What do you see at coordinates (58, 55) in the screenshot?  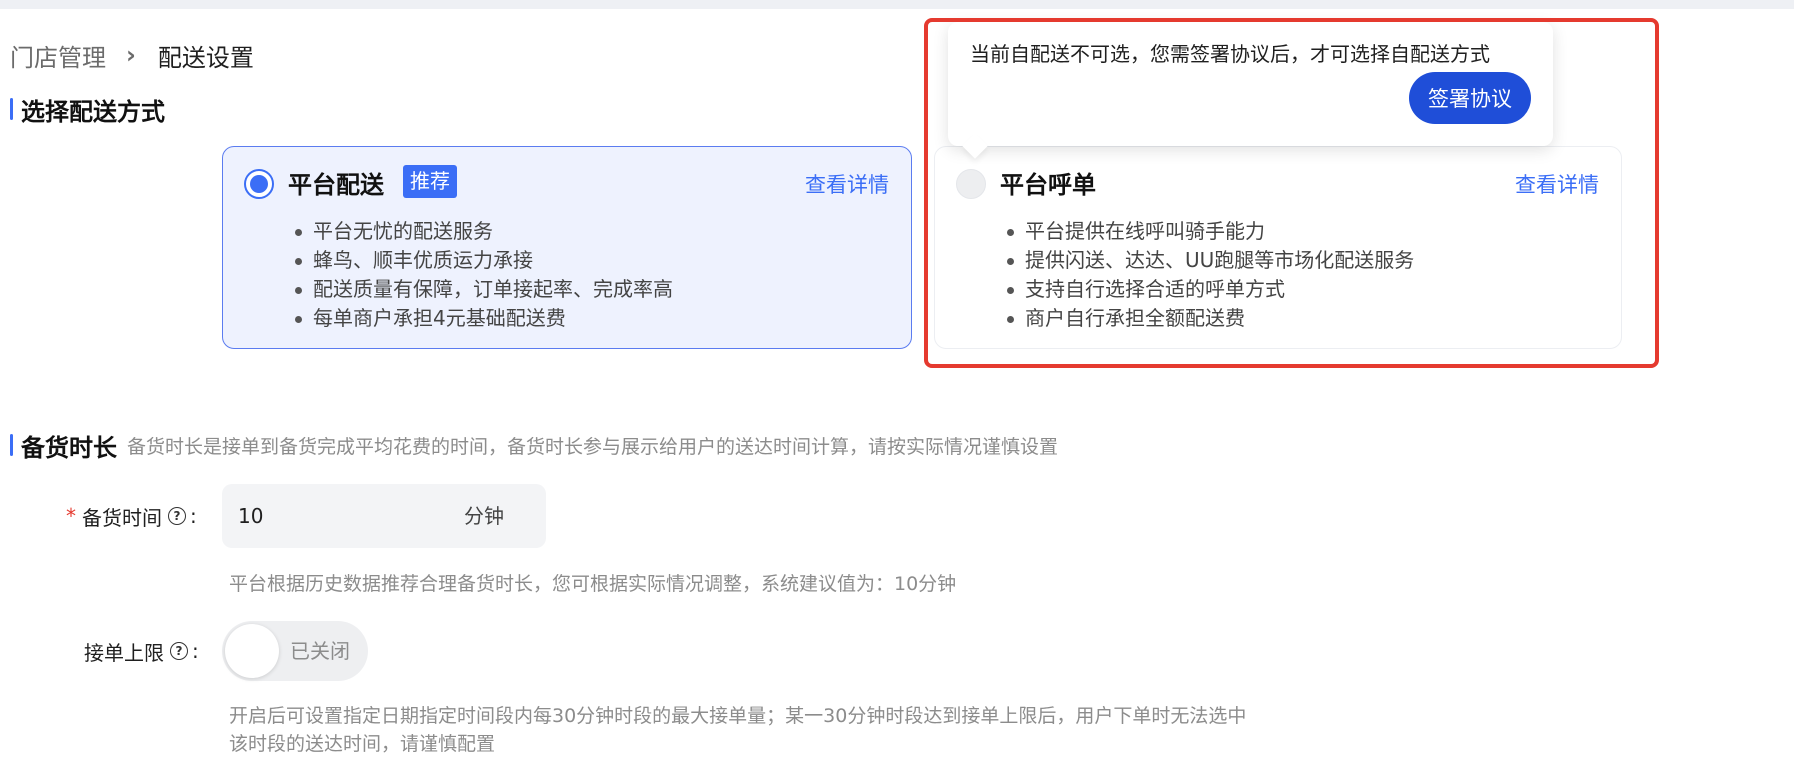 I see `breadcrumb-store-management: 门店管理` at bounding box center [58, 55].